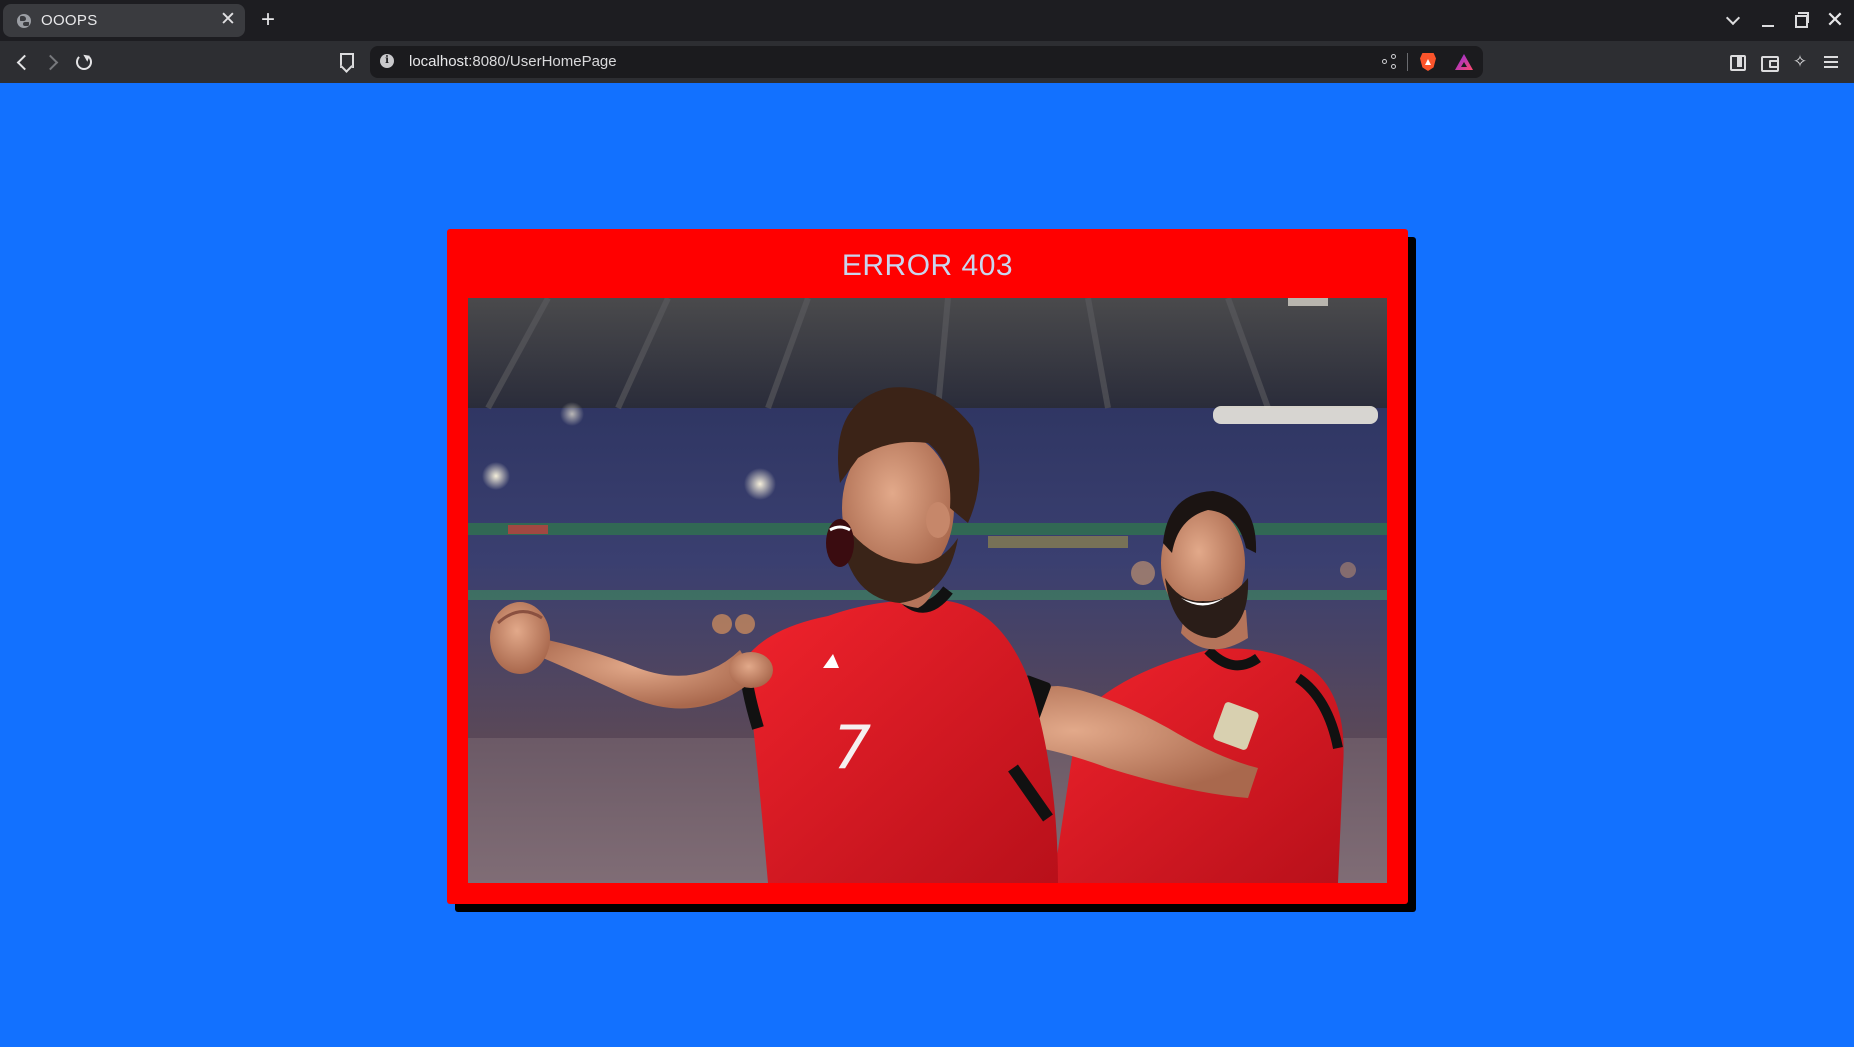 The image size is (1854, 1047). What do you see at coordinates (1737, 62) in the screenshot?
I see `sidebar-icon` at bounding box center [1737, 62].